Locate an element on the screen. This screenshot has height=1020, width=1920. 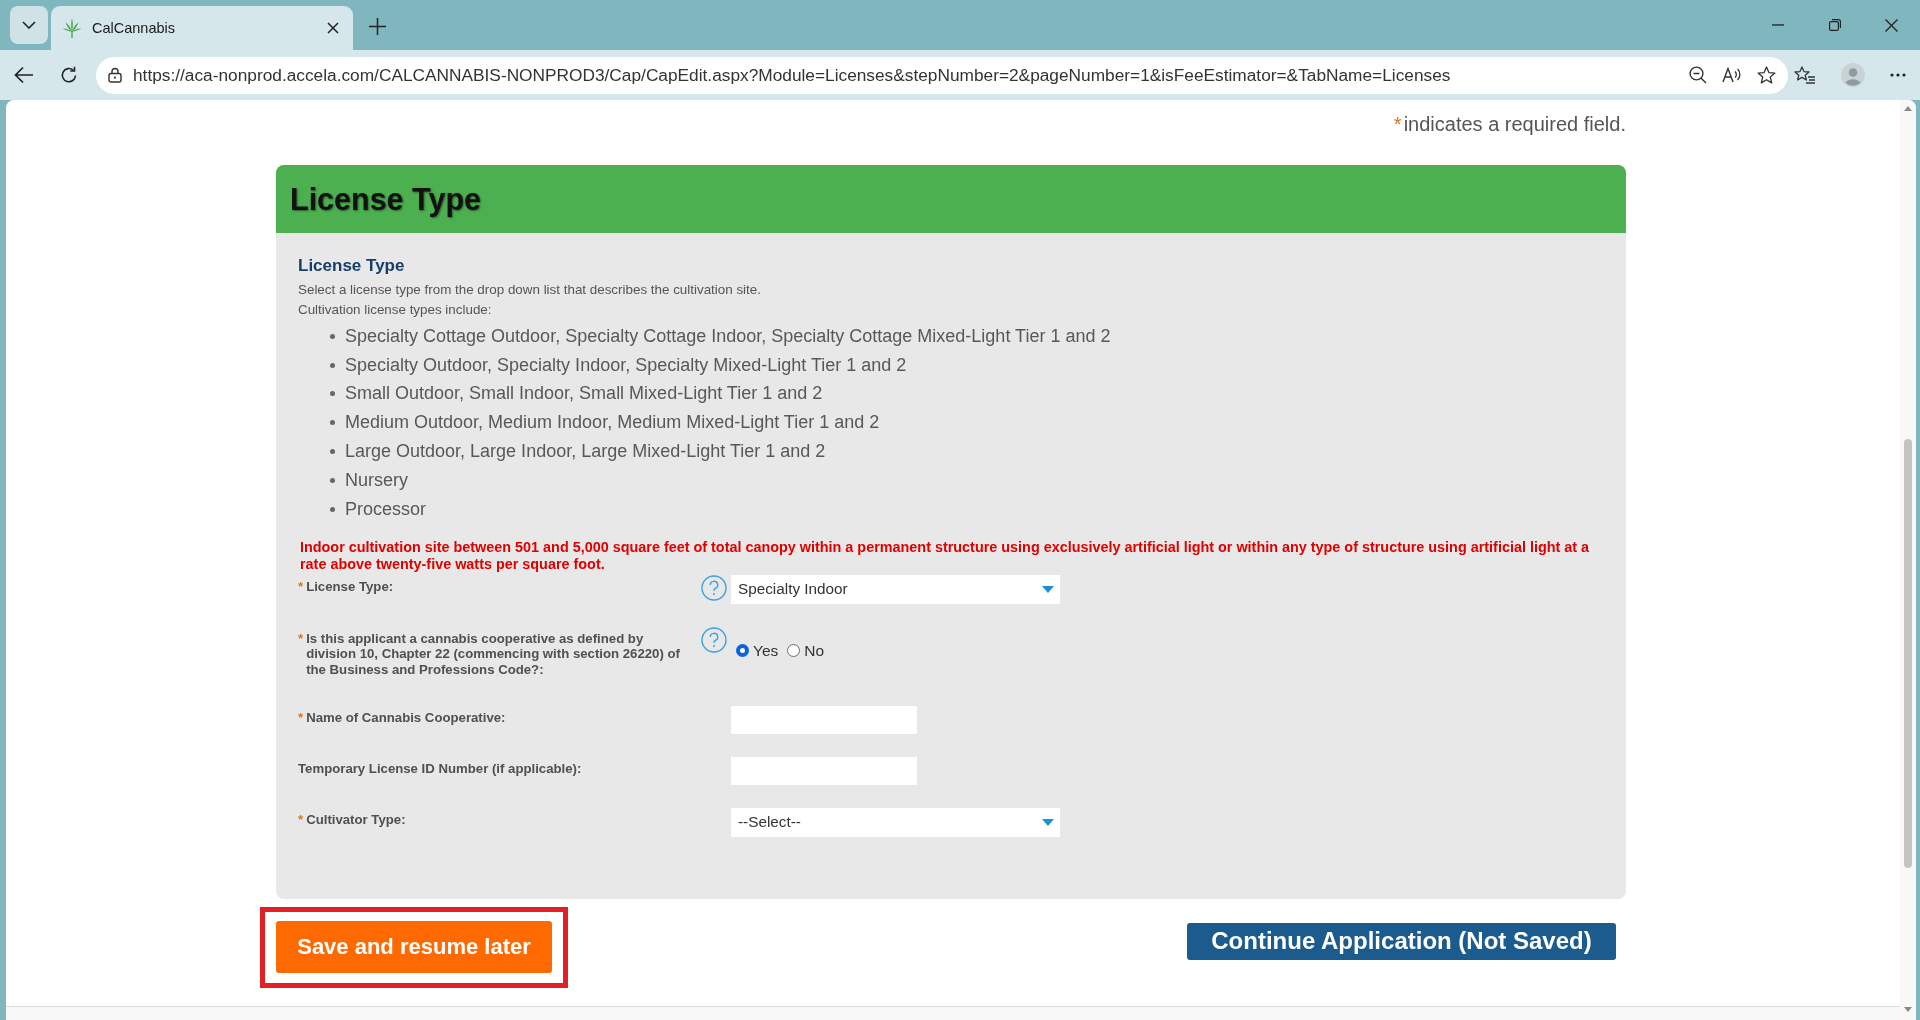
favorites-icon is located at coordinates (1805, 75).